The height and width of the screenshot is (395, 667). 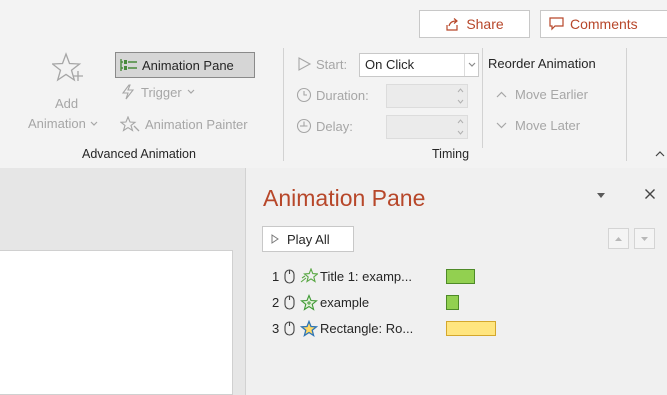 I want to click on triangle-up-icon, so click(x=618, y=238).